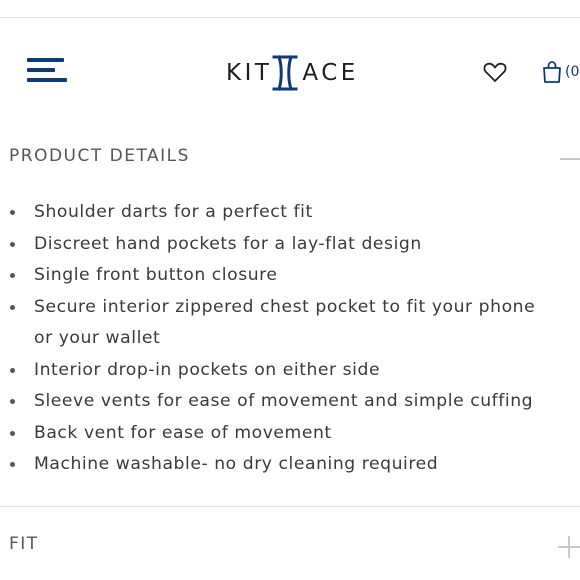 The height and width of the screenshot is (580, 580). I want to click on logo-text-right: ACE, so click(330, 73).